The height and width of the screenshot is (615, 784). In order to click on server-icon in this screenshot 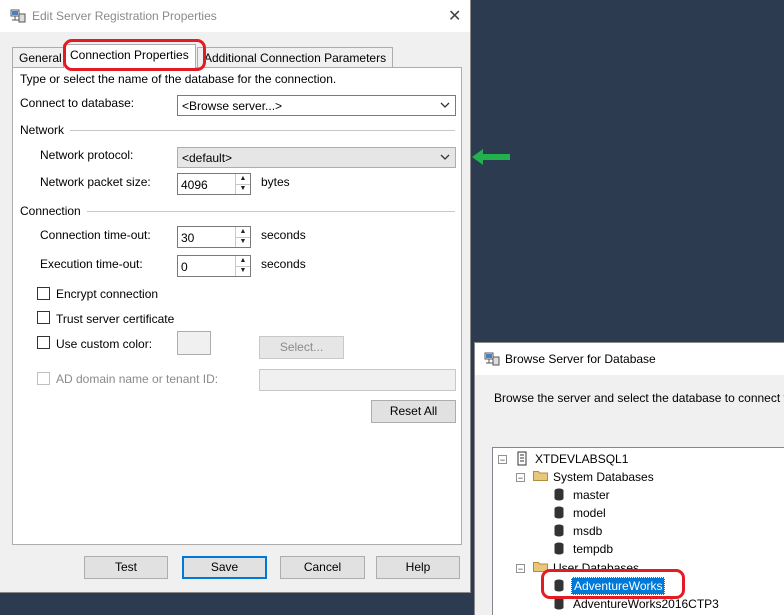, I will do `click(522, 458)`.